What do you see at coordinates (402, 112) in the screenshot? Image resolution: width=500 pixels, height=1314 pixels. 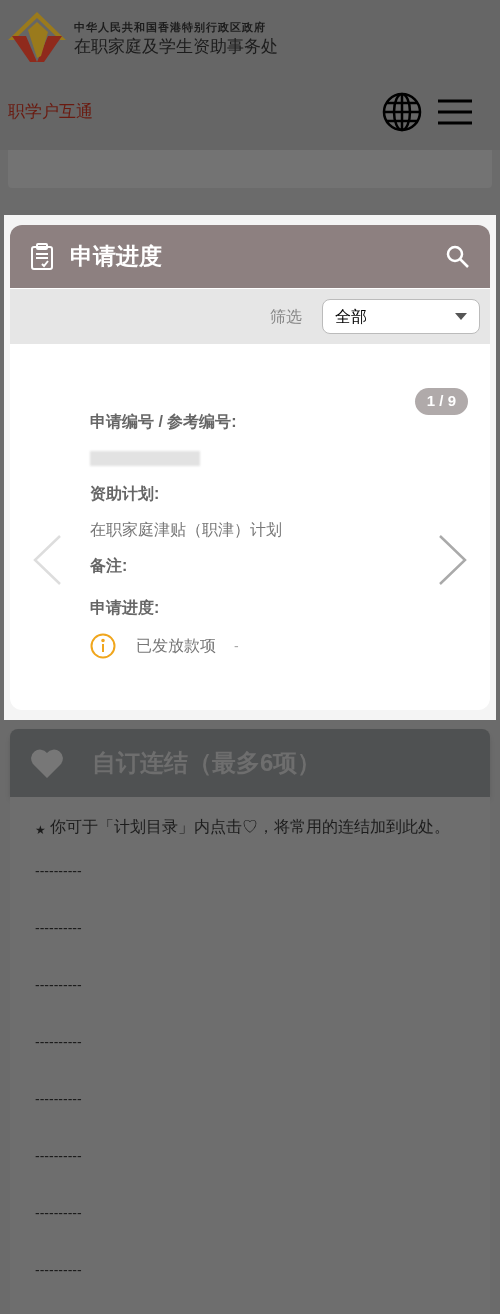 I see `globe-icon` at bounding box center [402, 112].